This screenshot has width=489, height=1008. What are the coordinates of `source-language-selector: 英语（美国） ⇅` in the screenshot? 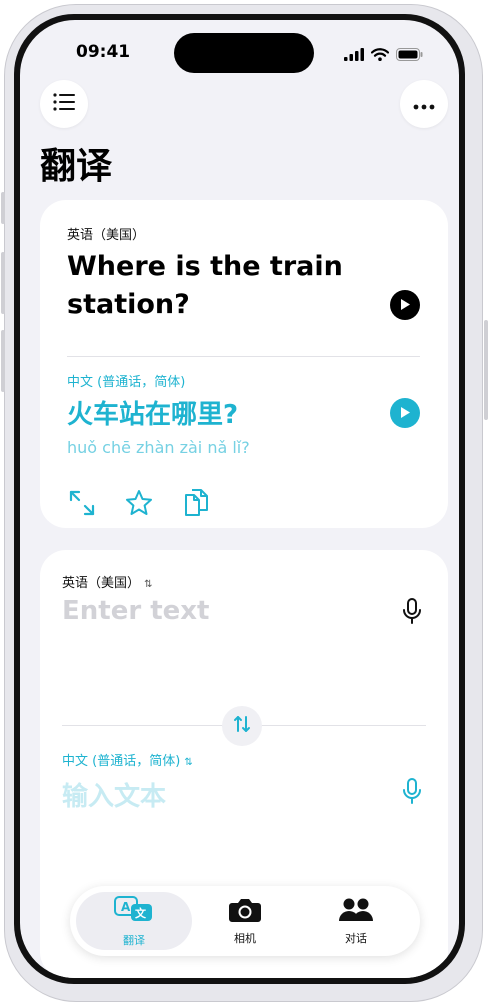 It's located at (107, 581).